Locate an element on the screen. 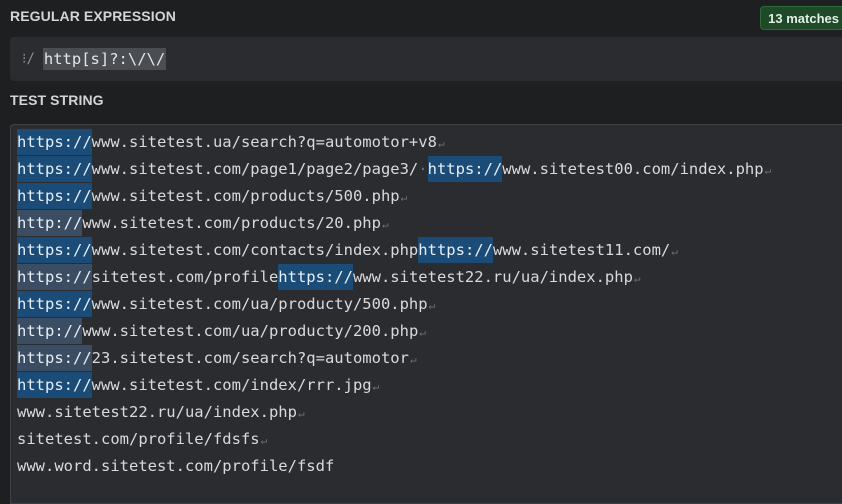 The width and height of the screenshot is (842, 504). test-string-text: www.sitetest00.com/index.php is located at coordinates (633, 169).